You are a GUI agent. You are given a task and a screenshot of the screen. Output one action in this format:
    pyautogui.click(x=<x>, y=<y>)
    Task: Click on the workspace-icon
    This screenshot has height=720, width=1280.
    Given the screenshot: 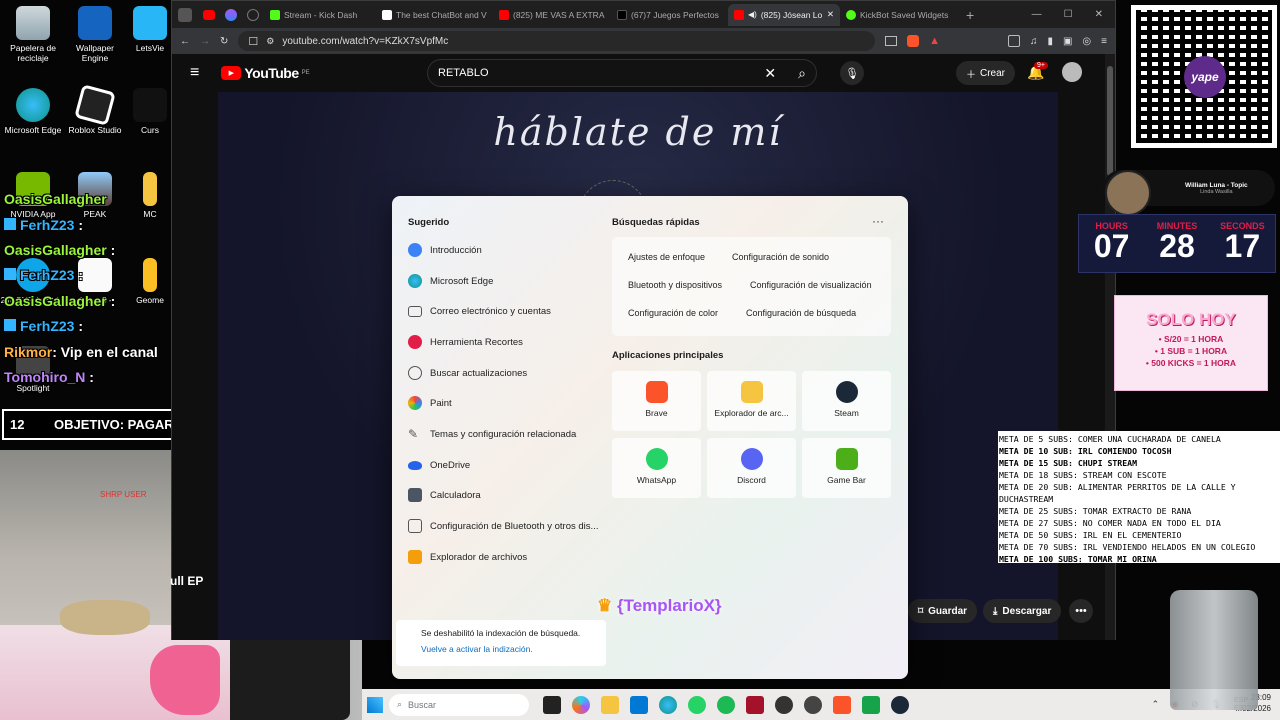 What is the action you would take?
    pyautogui.click(x=185, y=14)
    